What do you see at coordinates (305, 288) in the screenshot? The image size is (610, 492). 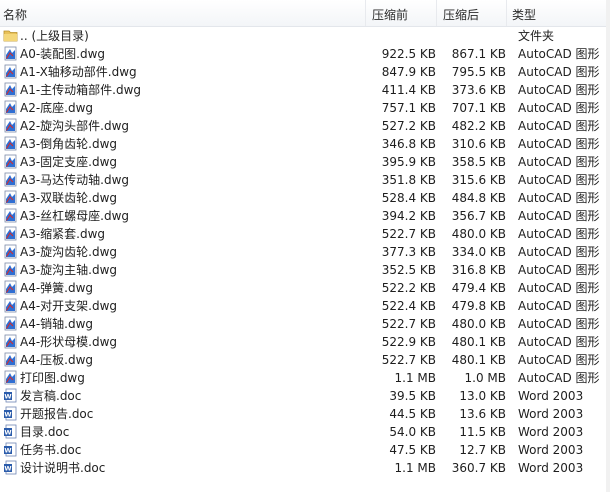 I see `file-row: A4-弹簧.dwg 522.2 KB 479.4 KB AutoCAD 图形` at bounding box center [305, 288].